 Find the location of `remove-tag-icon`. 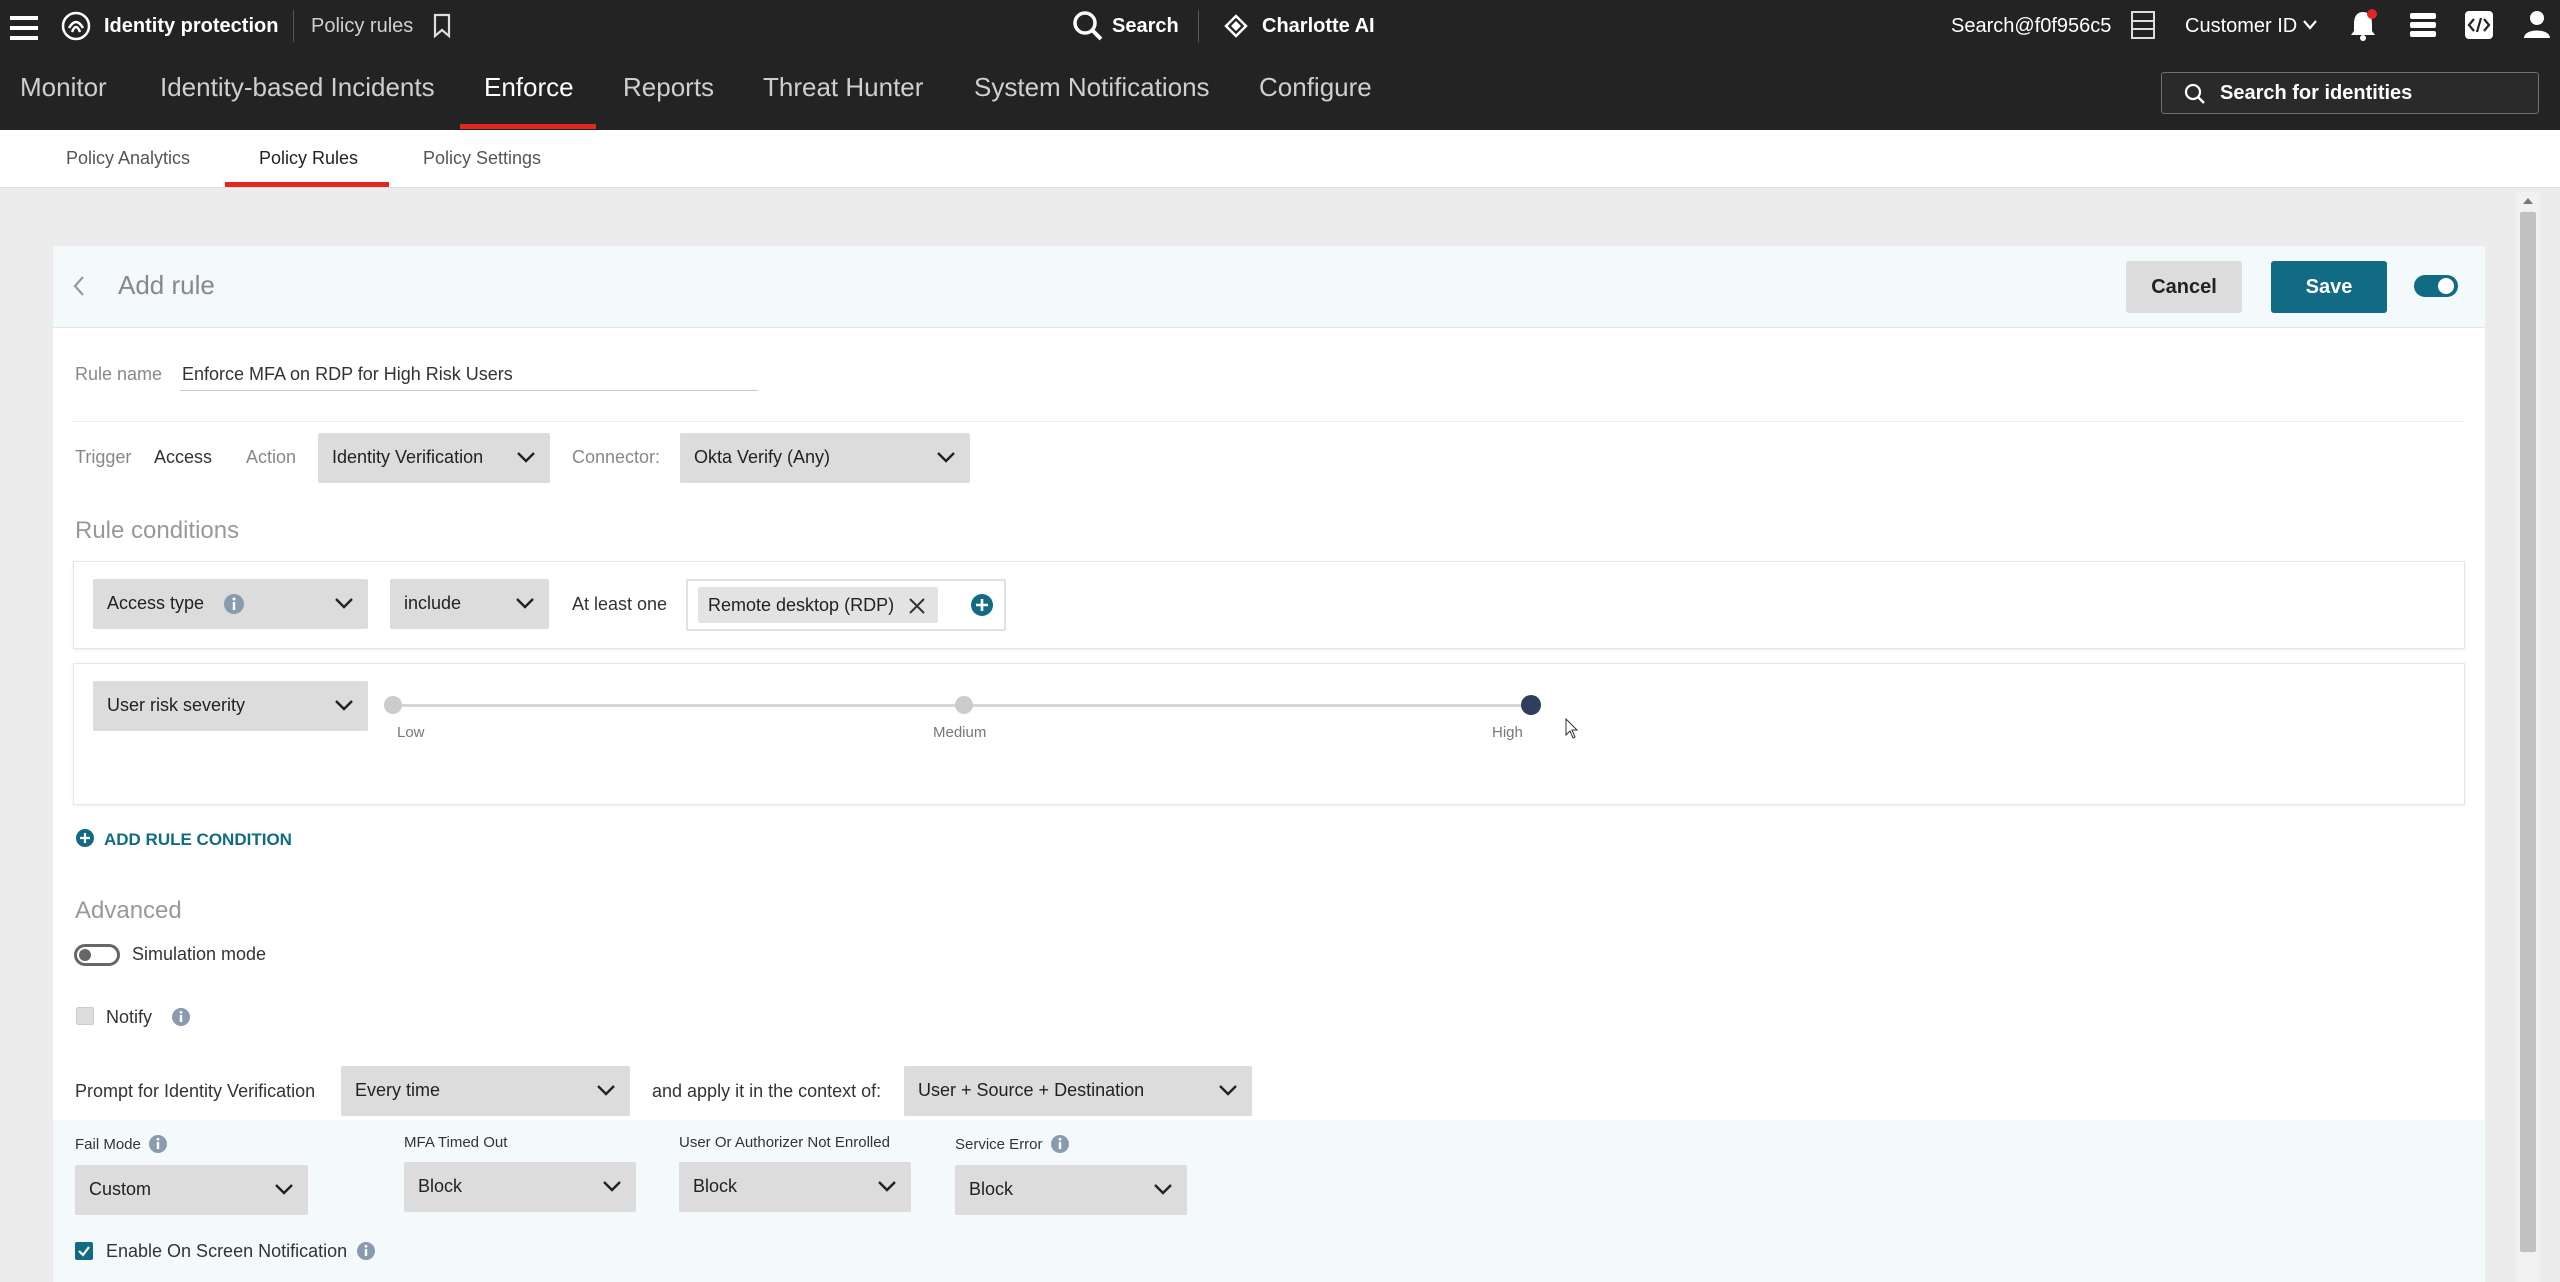

remove-tag-icon is located at coordinates (917, 606).